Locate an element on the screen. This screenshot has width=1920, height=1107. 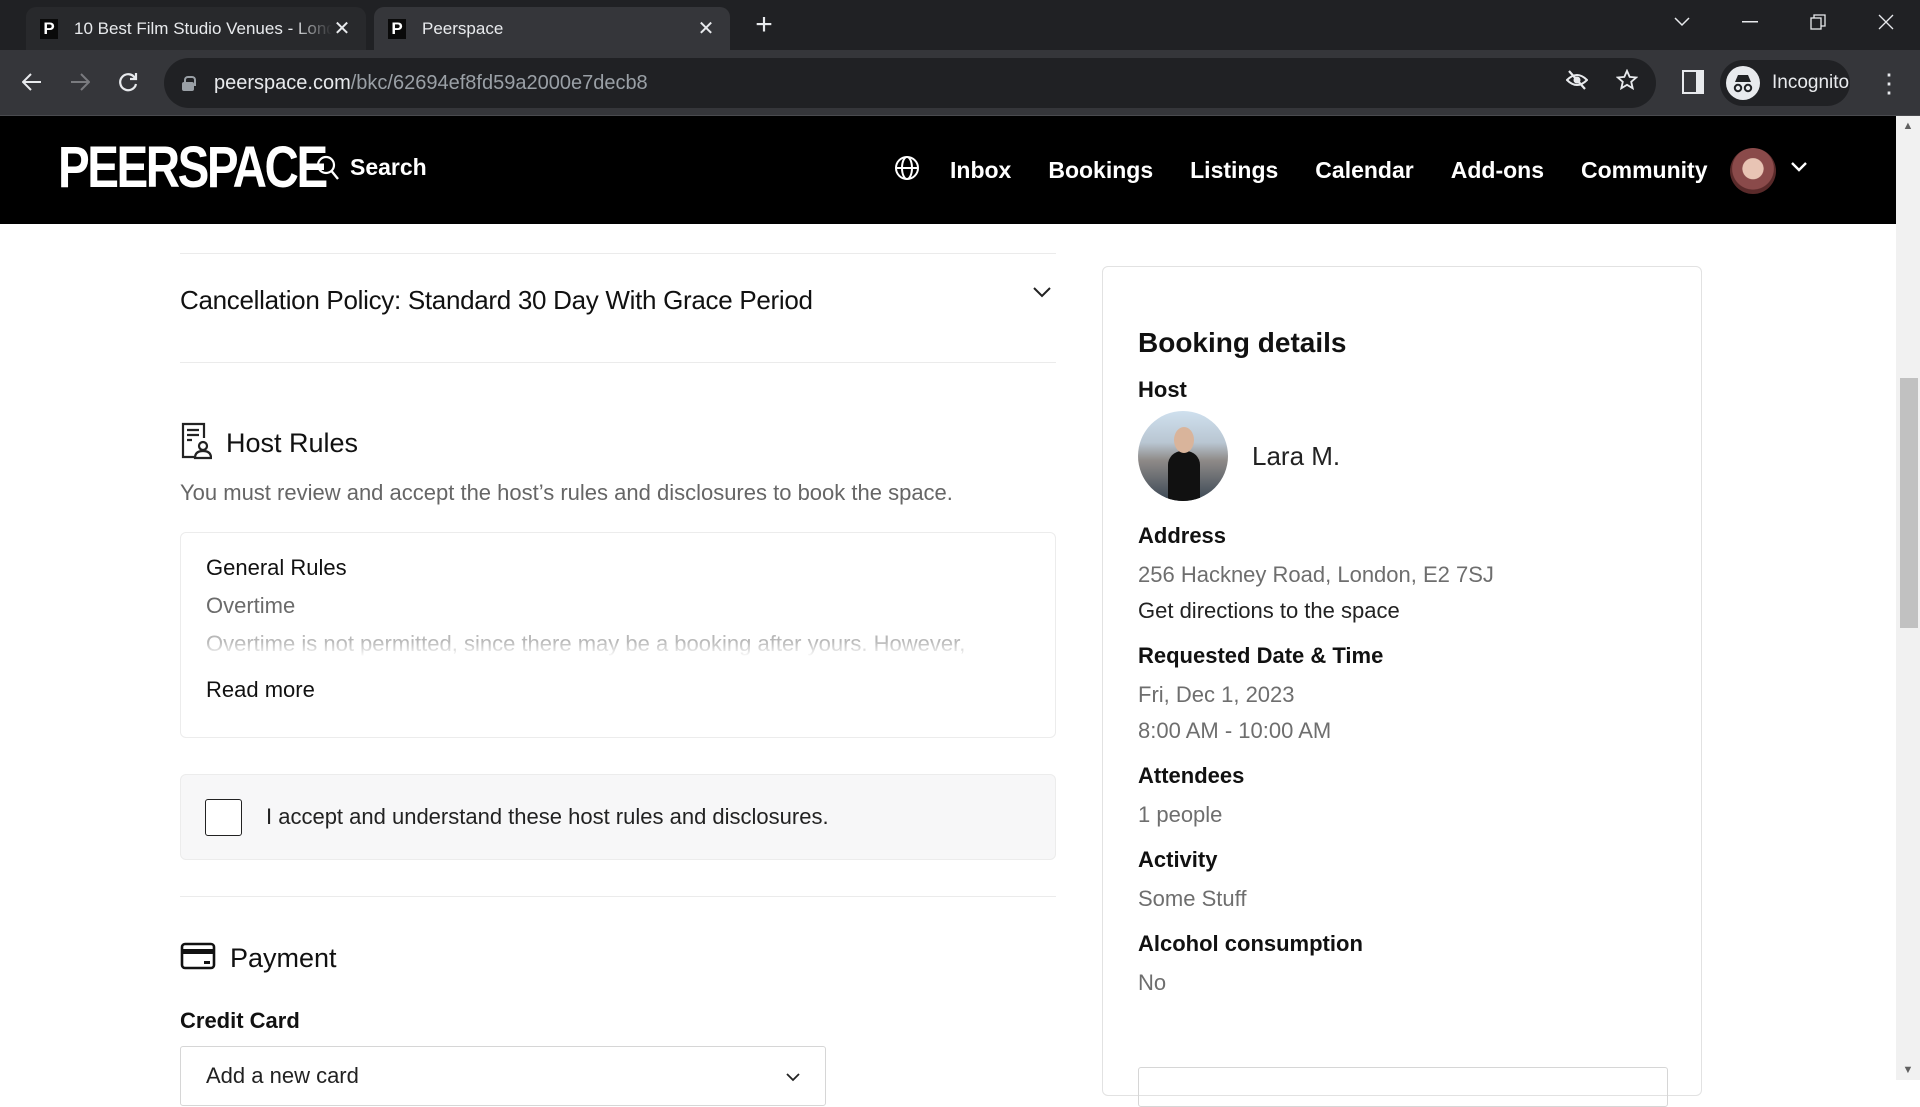
booking-details-title: Booking details is located at coordinates (1242, 342).